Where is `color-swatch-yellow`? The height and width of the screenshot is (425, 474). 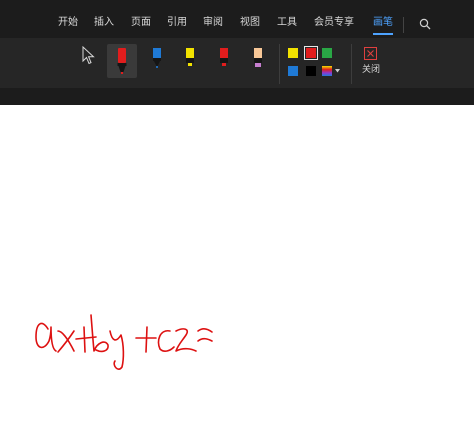 color-swatch-yellow is located at coordinates (293, 53).